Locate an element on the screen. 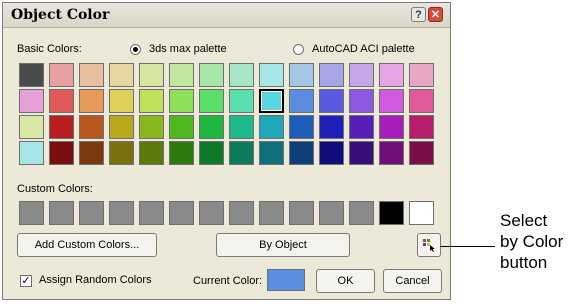  current-color-swatch is located at coordinates (286, 280).